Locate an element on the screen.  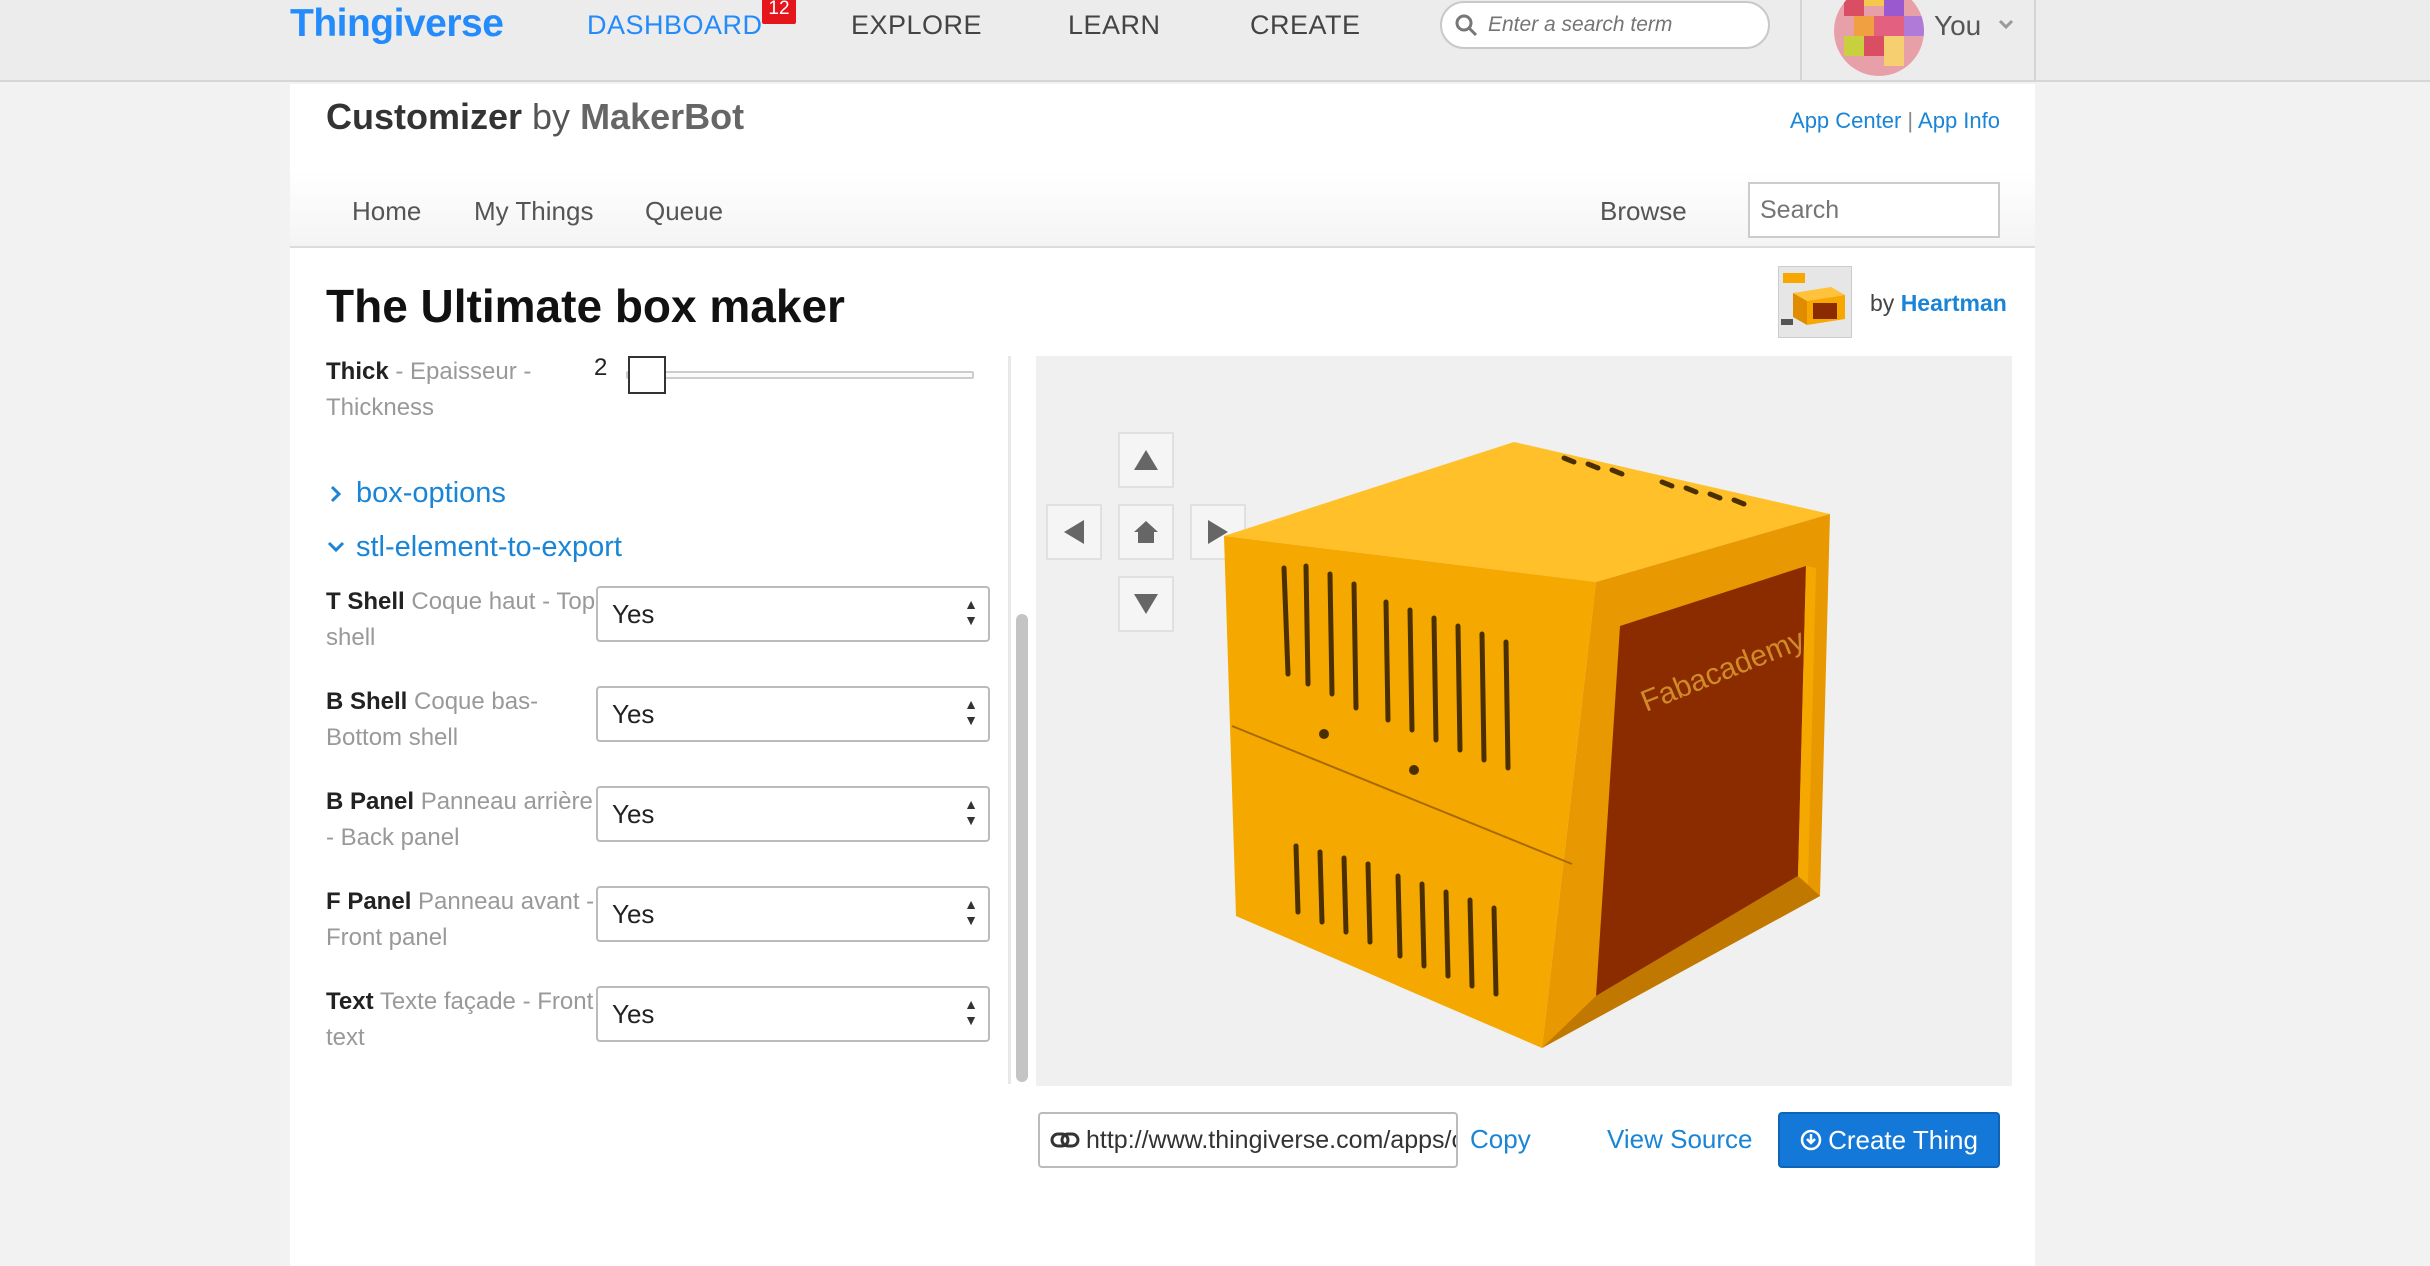
create-thing-button: Create Thing is located at coordinates (1889, 1140).